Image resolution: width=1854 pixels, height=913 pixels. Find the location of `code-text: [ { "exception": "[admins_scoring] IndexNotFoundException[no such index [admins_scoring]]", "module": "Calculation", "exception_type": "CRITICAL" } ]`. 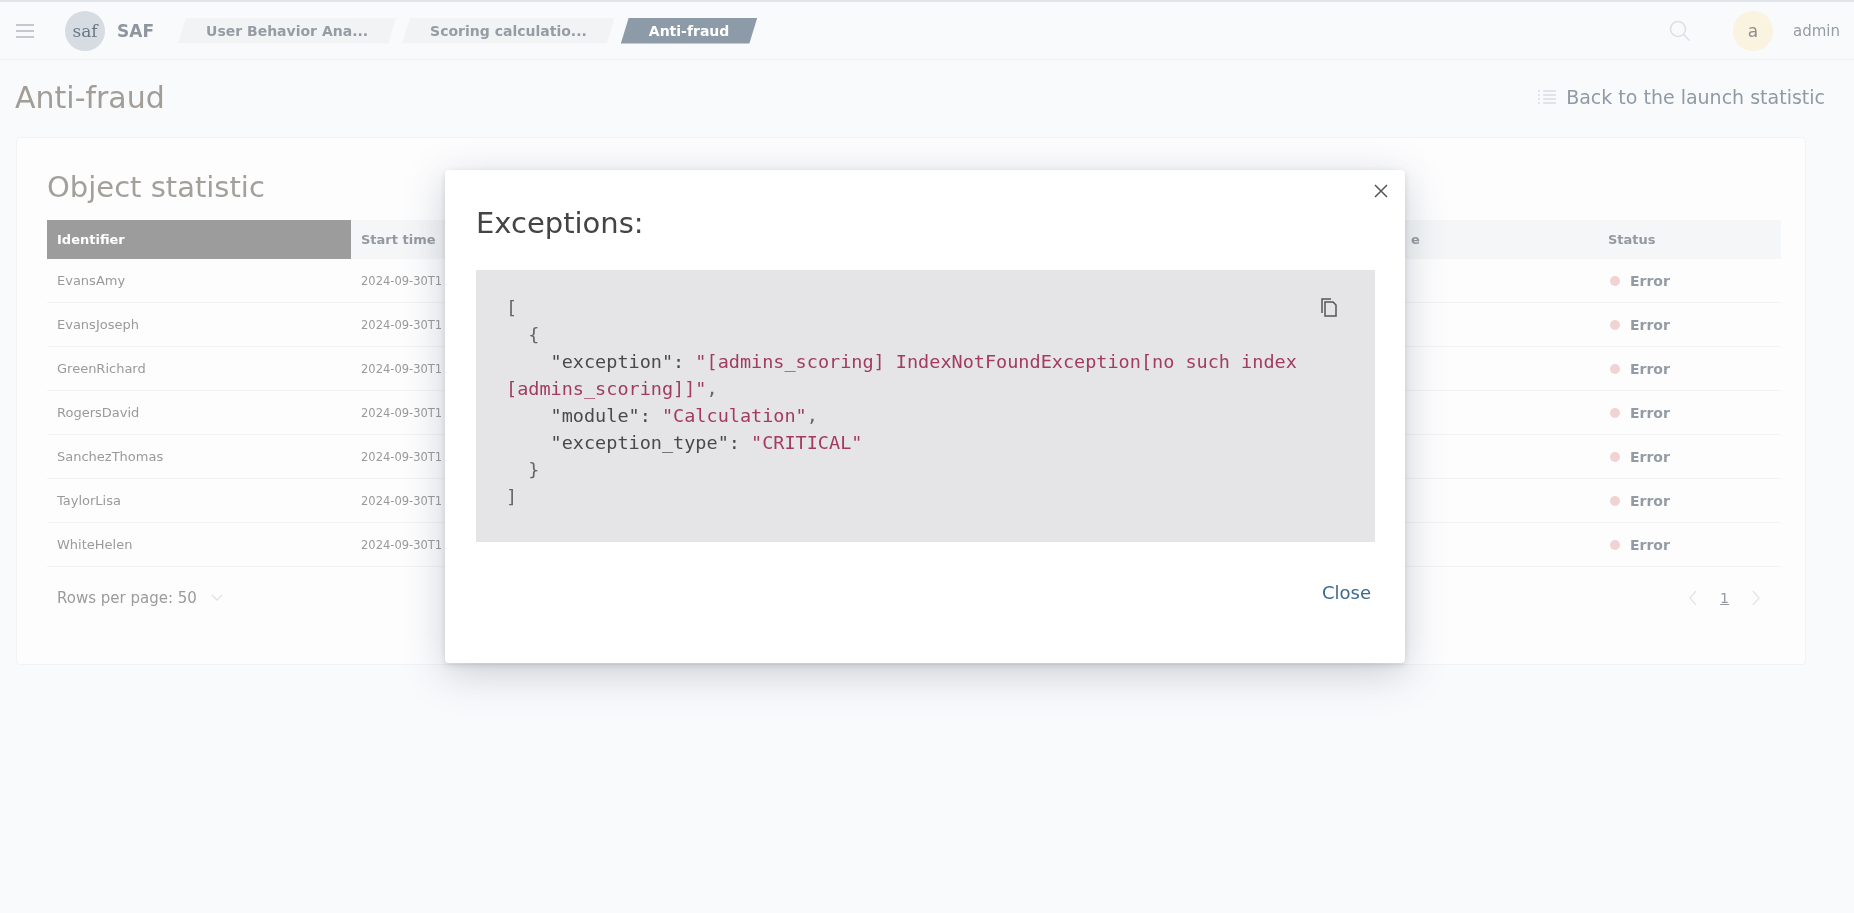

code-text: [ { "exception": "[admins_scoring] IndexNotFoundException[no such index [admins_scoring]]", "module": "Calculation", "exception_type": "CRITICAL" } ] is located at coordinates (902, 402).